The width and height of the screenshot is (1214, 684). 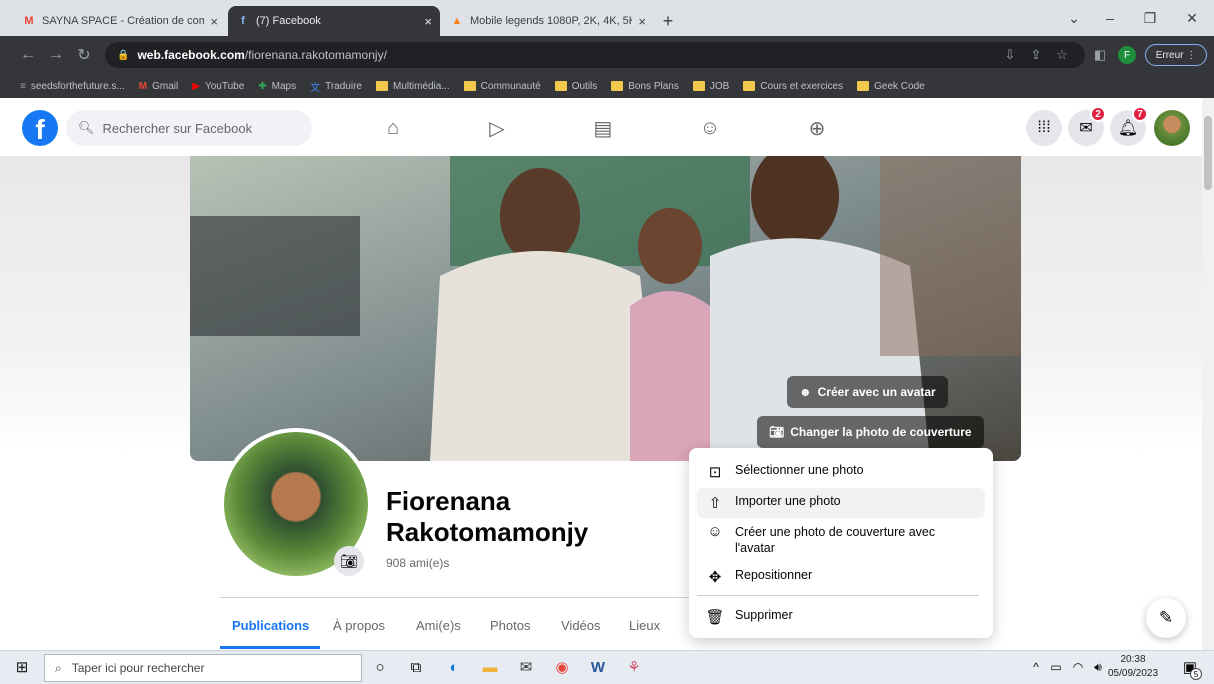 I want to click on app-icon: ⚘, so click(x=634, y=667).